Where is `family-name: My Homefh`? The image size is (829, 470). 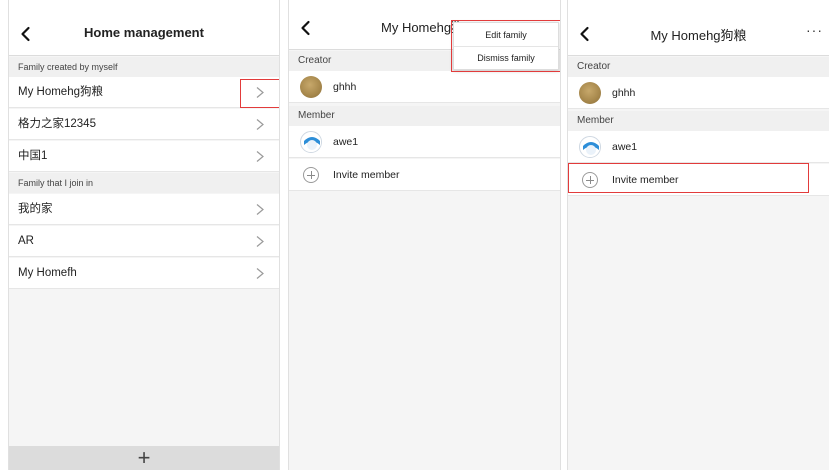
family-name: My Homefh is located at coordinates (47, 273).